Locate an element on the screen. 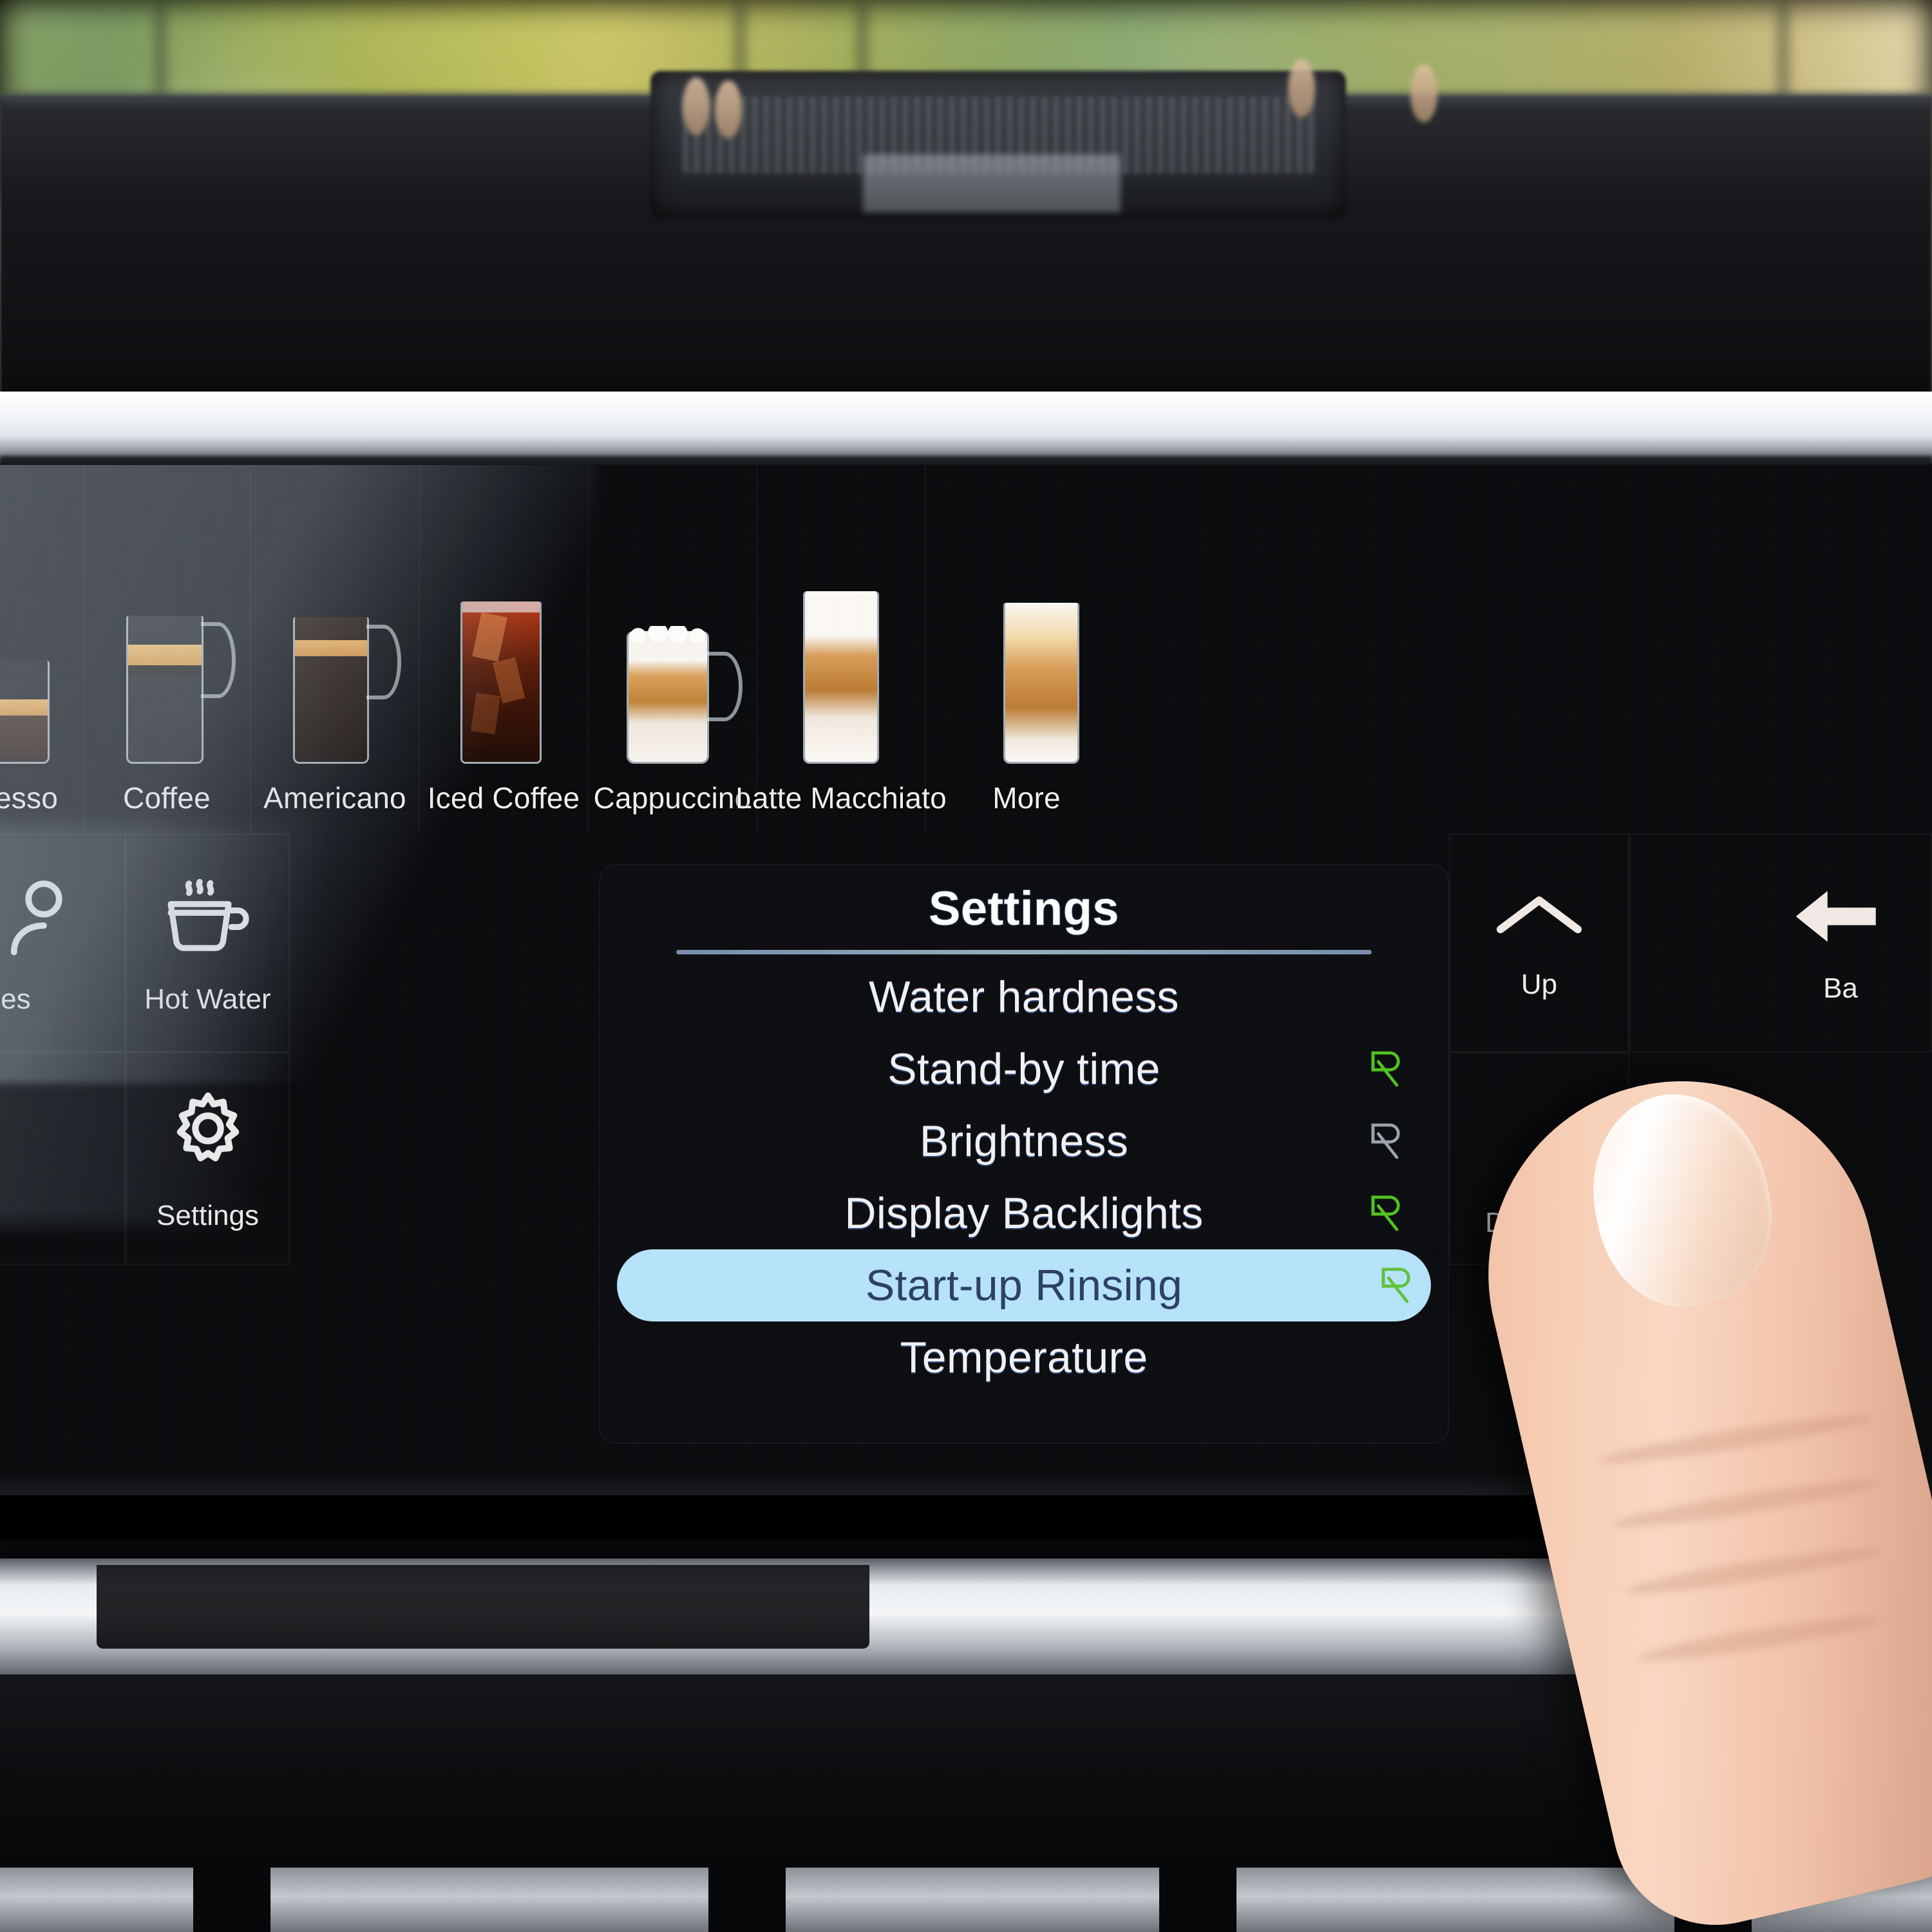  chrome-trim-top is located at coordinates (966, 428).